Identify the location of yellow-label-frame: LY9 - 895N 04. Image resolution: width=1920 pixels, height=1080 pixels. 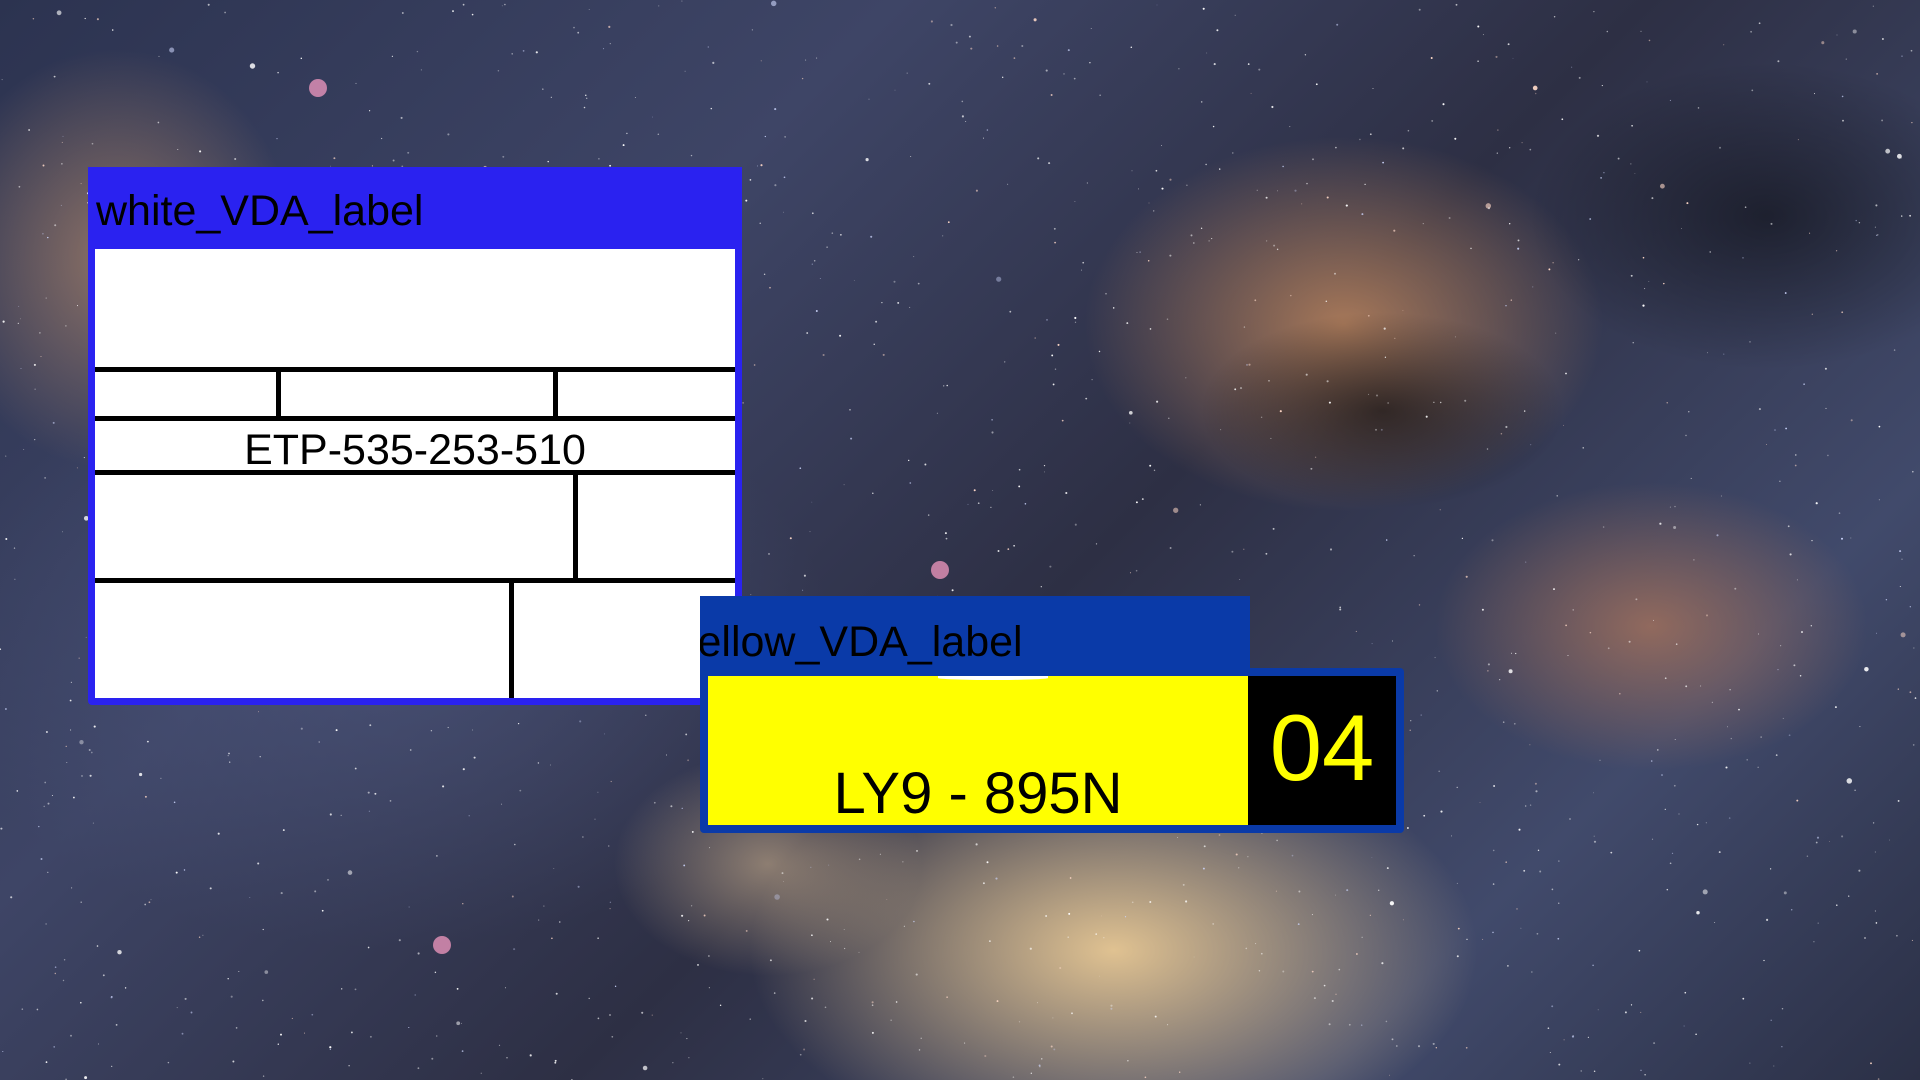
(1052, 750).